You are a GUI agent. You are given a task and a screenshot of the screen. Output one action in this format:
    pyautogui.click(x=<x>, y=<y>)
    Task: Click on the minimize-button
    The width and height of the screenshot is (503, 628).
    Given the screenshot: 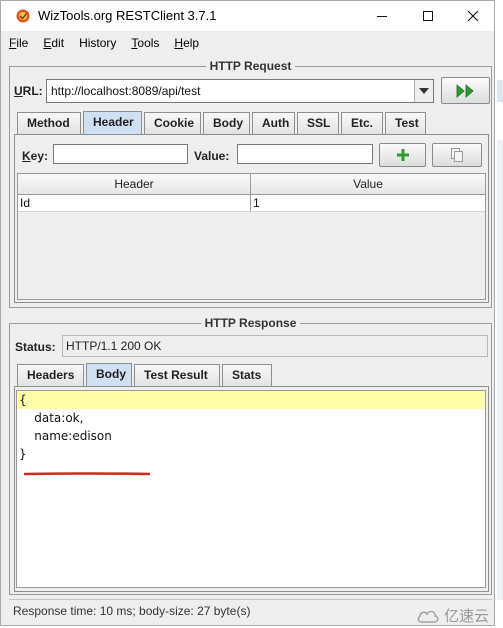 What is the action you would take?
    pyautogui.click(x=382, y=16)
    